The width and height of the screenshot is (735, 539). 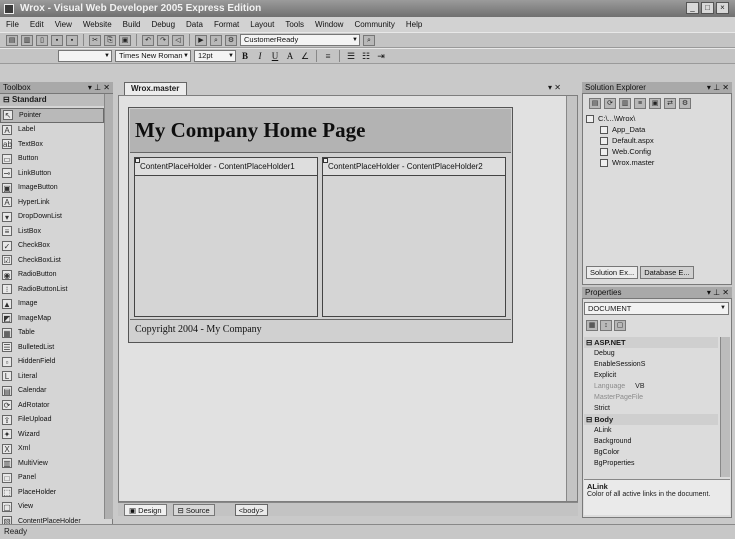 What do you see at coordinates (57, 40) in the screenshot?
I see `save-icon: ▪` at bounding box center [57, 40].